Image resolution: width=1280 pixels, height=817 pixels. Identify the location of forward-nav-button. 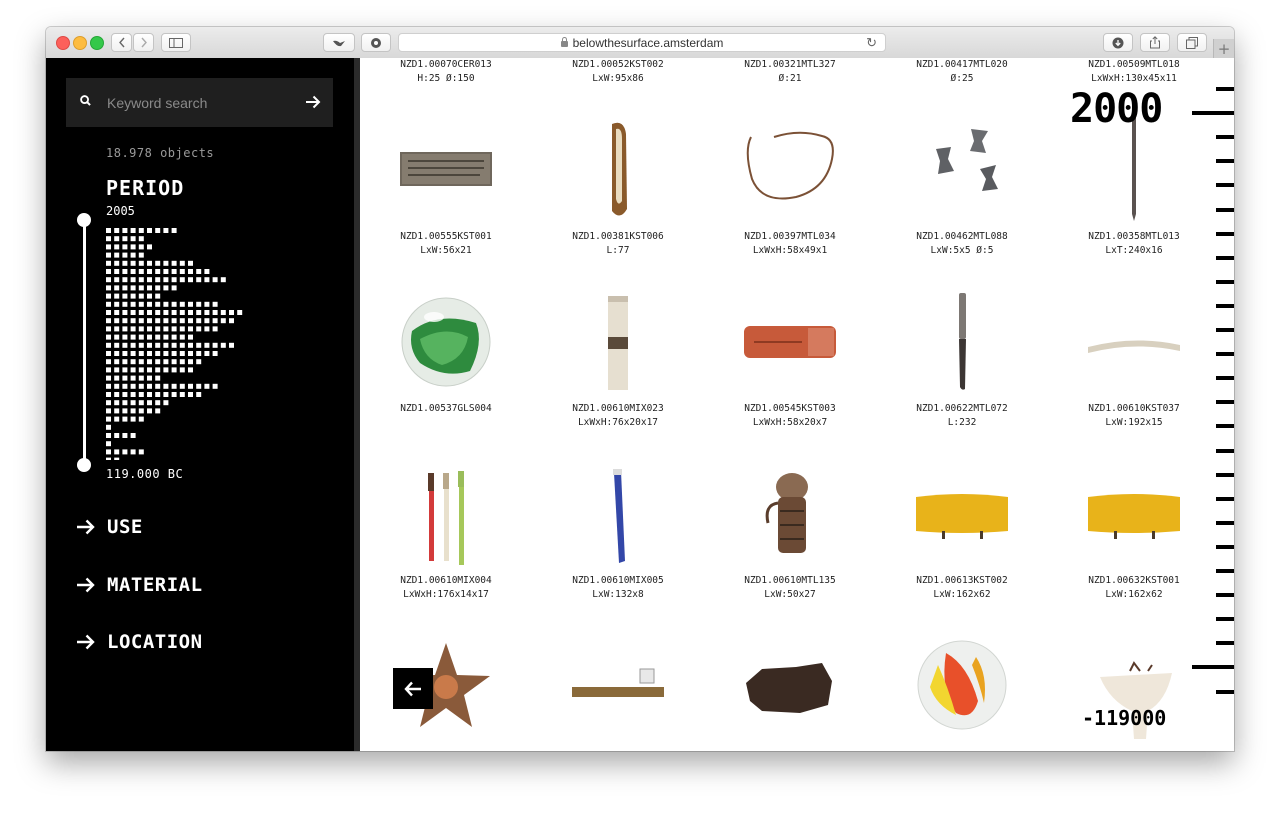
(143, 42).